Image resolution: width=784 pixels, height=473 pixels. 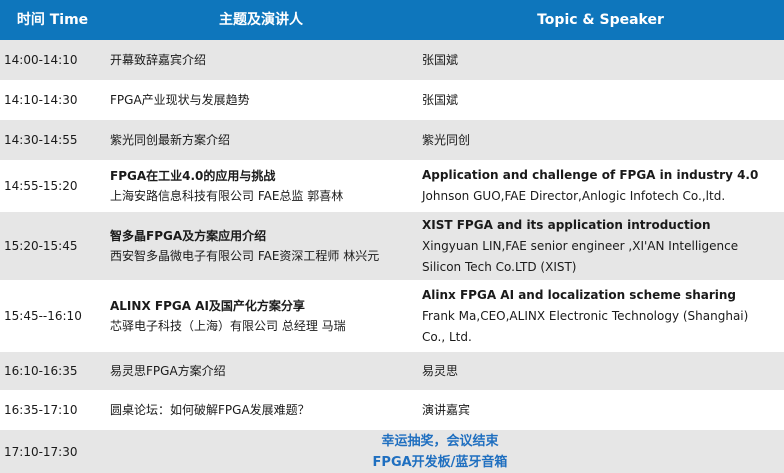 What do you see at coordinates (392, 20) in the screenshot?
I see `table-header: 时间 Time 主题及演讲人 Topic & Speaker` at bounding box center [392, 20].